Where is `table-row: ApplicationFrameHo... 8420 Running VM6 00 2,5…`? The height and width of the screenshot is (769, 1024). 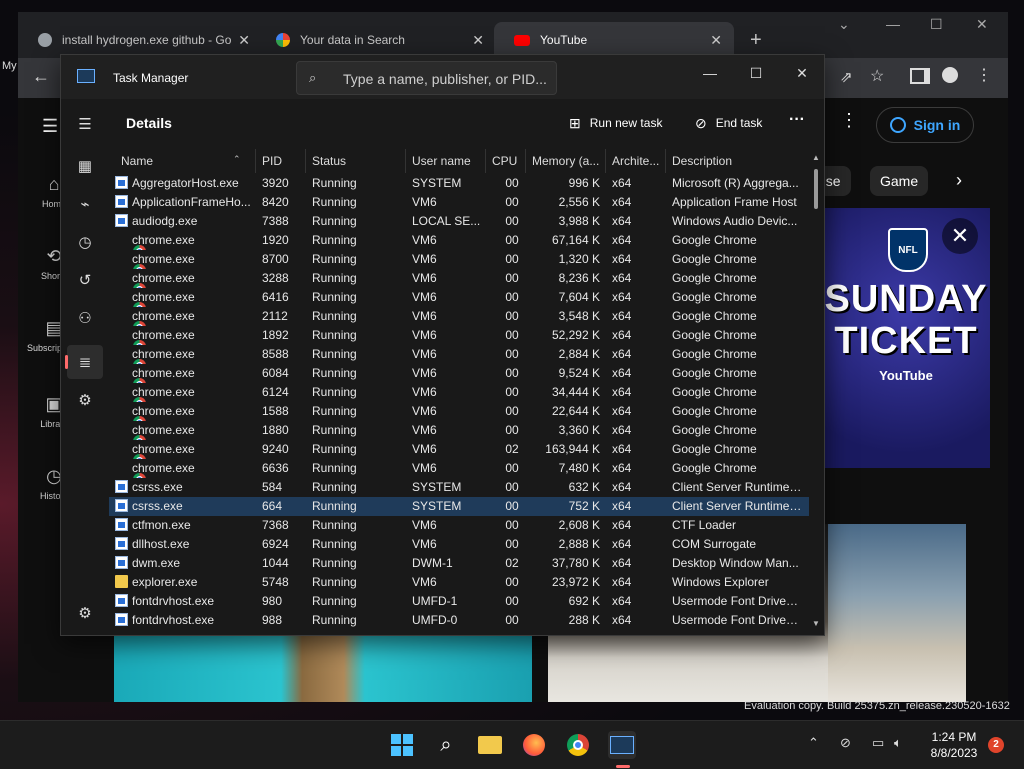
table-row: ApplicationFrameHo... 8420 Running VM6 00 2,5… is located at coordinates (459, 202).